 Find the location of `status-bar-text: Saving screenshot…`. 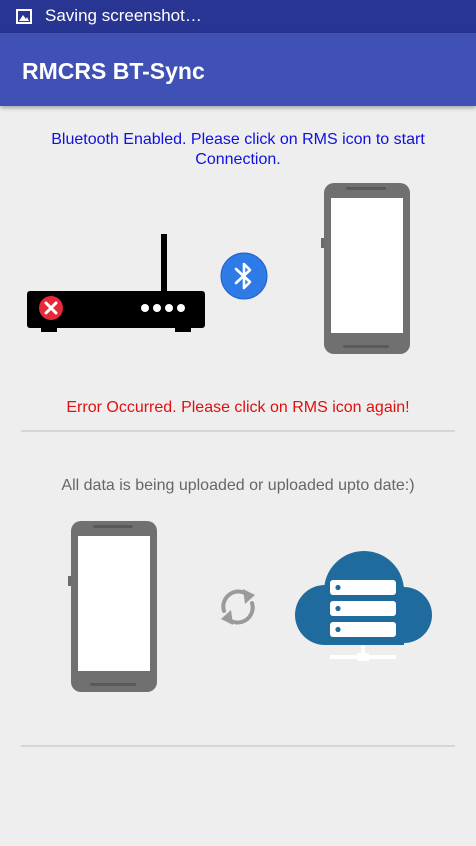

status-bar-text: Saving screenshot… is located at coordinates (123, 15).